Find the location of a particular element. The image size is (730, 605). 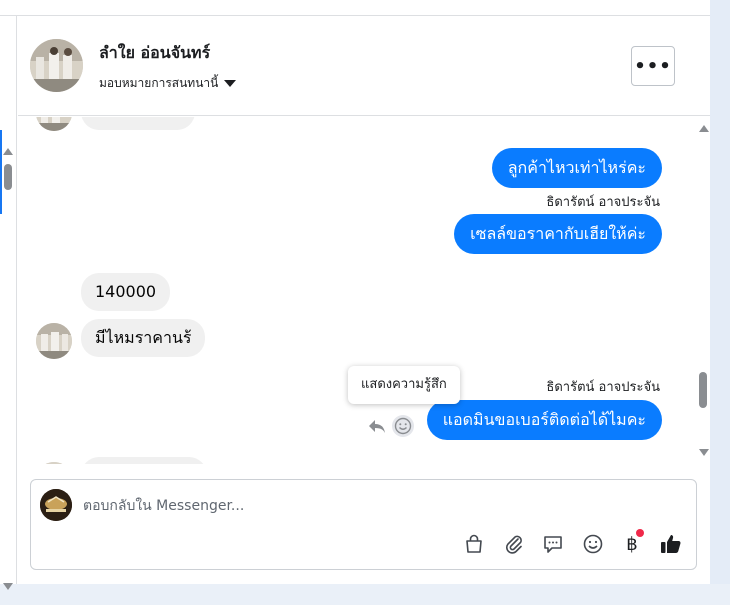

message-text: ลูกค้าไหวเท่าไหร่คะ is located at coordinates (576, 167).